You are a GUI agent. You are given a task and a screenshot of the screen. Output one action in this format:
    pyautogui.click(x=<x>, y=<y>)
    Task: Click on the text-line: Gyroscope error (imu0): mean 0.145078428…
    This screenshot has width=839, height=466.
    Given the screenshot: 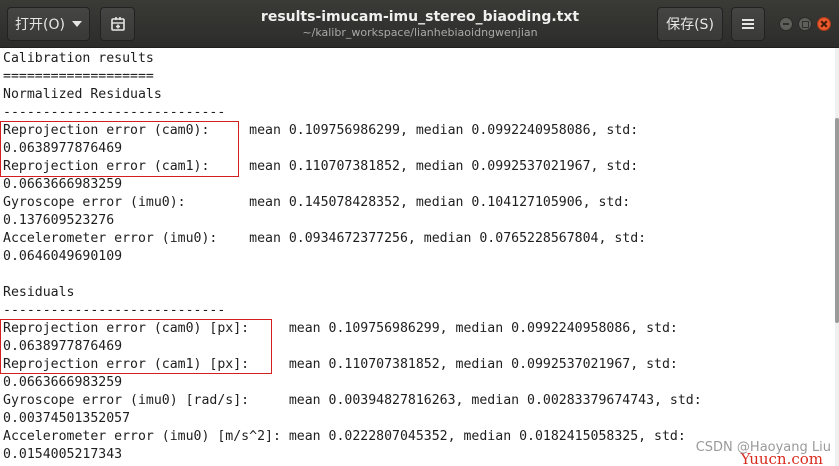 What is the action you would take?
    pyautogui.click(x=317, y=202)
    